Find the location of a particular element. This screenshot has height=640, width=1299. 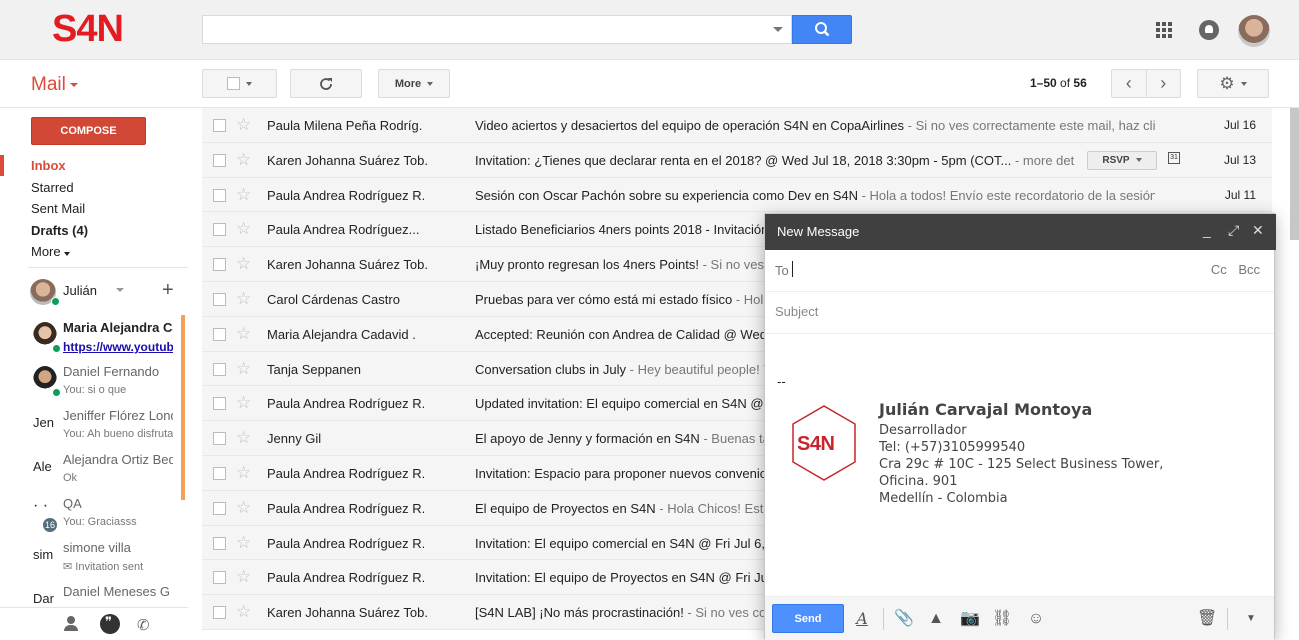

search-options-caret-icon is located at coordinates (778, 29).